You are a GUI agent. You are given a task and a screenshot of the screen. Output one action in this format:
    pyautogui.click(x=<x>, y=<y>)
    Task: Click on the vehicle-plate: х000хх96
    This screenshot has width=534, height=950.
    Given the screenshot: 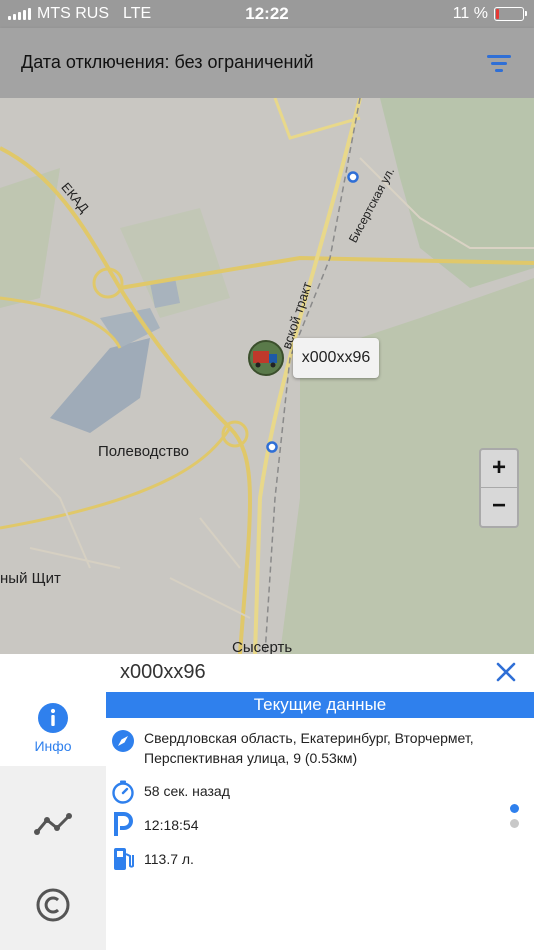 What is the action you would take?
    pyautogui.click(x=163, y=672)
    